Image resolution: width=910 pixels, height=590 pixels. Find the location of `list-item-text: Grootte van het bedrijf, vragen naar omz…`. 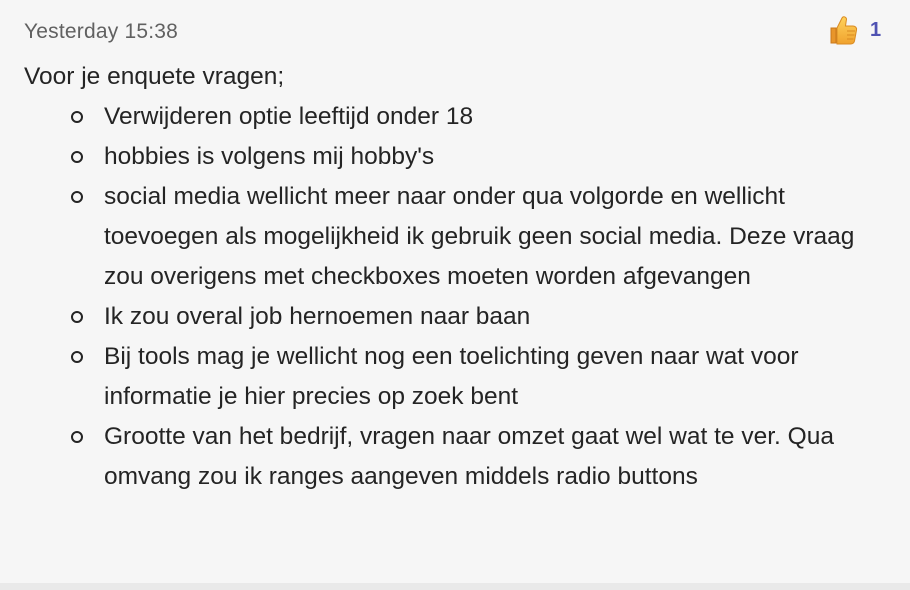

list-item-text: Grootte van het bedrijf, vragen naar omz… is located at coordinates (469, 456).